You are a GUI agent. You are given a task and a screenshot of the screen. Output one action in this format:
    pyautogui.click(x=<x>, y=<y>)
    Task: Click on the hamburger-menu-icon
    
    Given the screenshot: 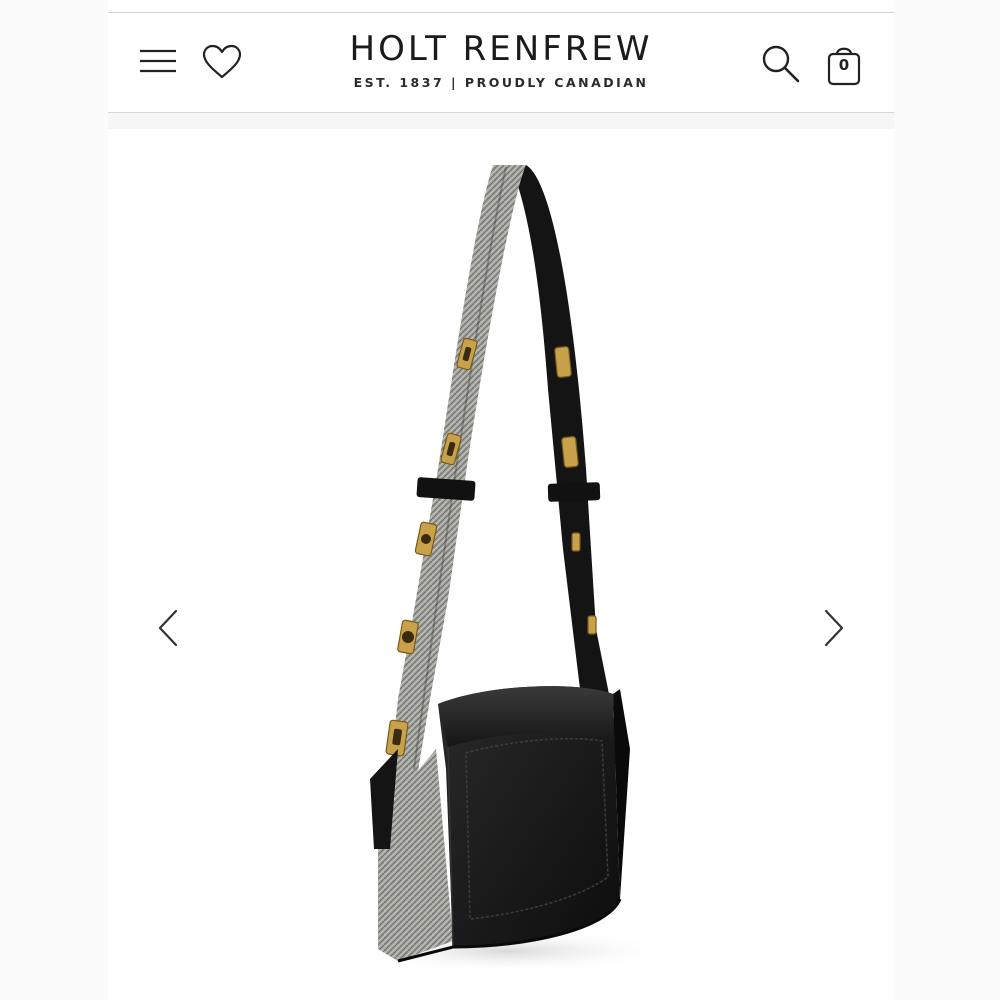 What is the action you would take?
    pyautogui.click(x=158, y=61)
    